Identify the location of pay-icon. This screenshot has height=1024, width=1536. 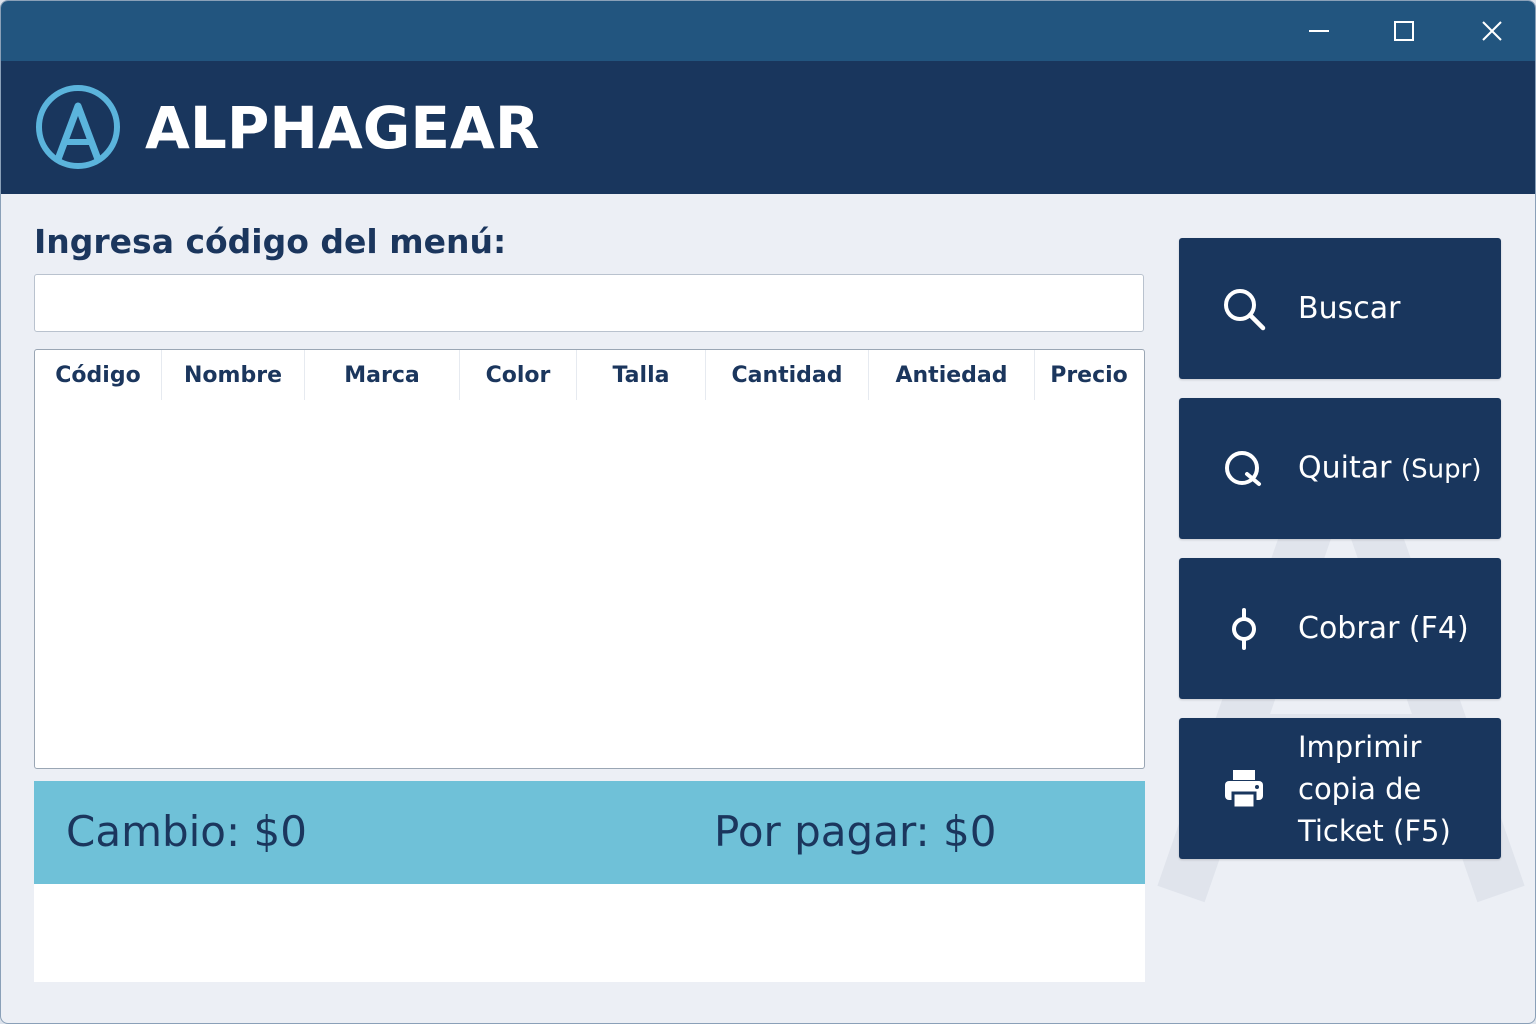
(1244, 629).